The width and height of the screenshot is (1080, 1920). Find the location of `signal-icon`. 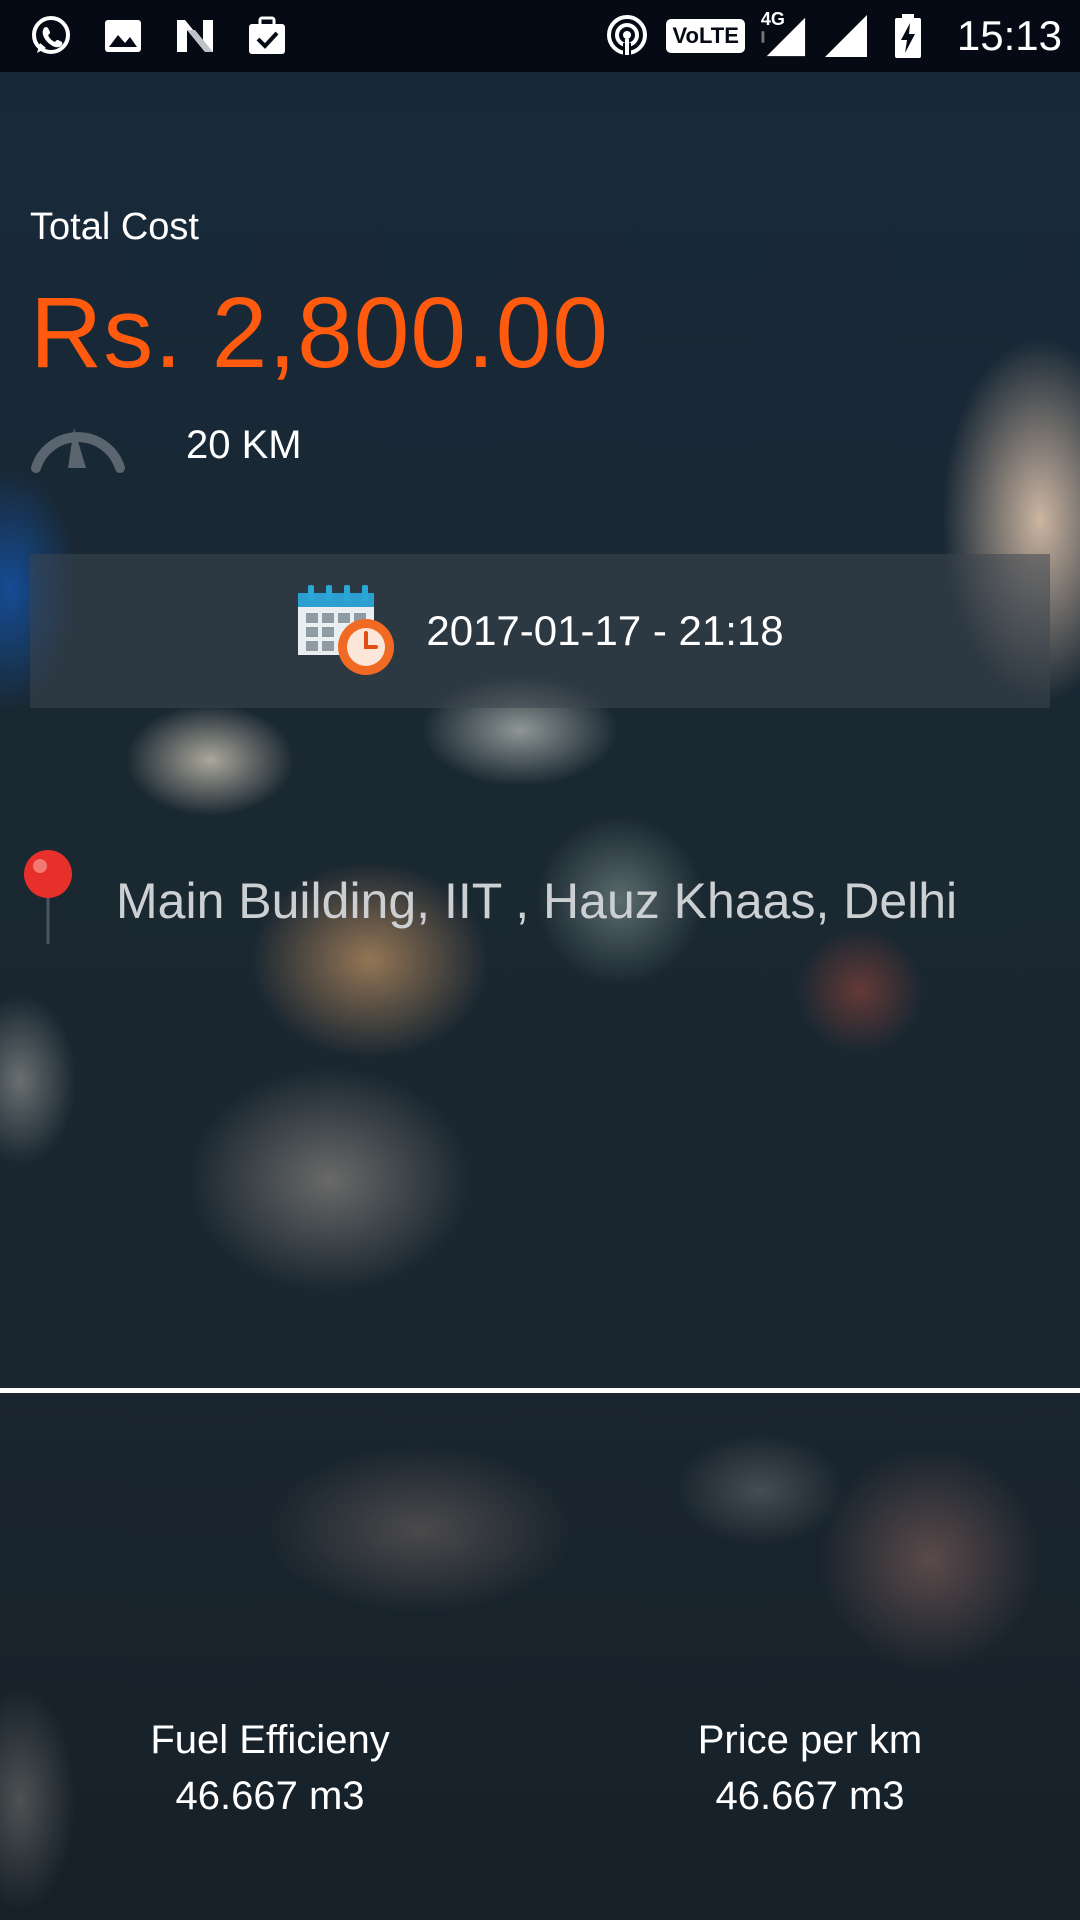

signal-icon is located at coordinates (846, 36).